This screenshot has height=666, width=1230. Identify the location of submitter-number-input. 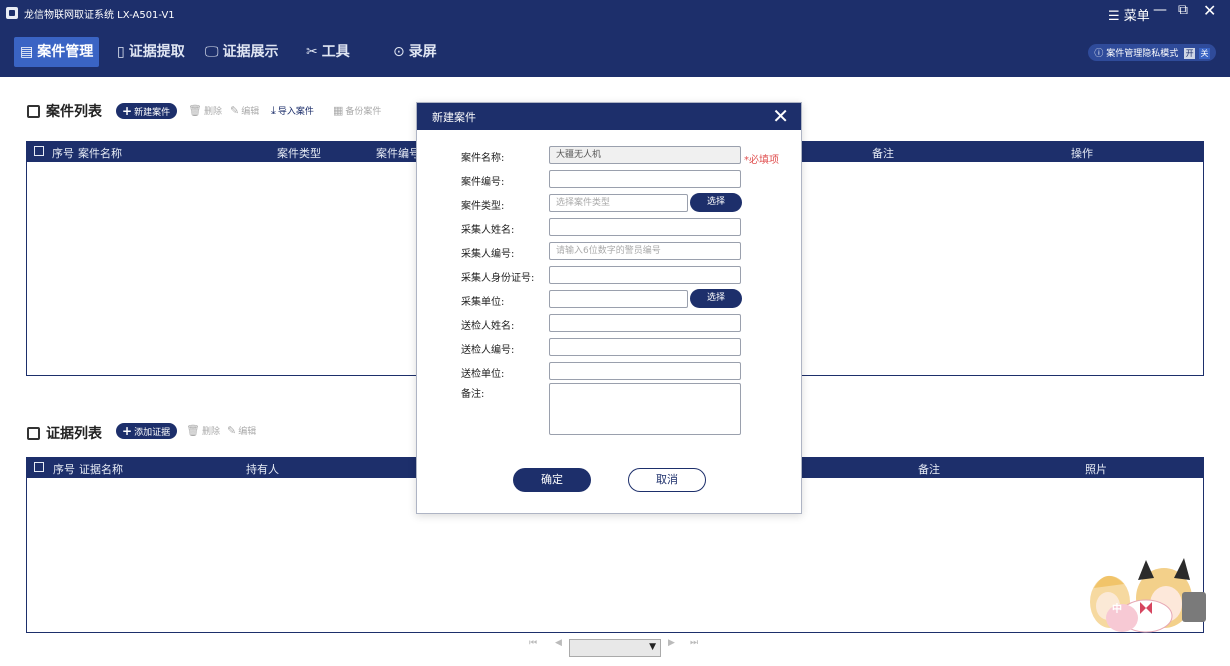
(645, 347).